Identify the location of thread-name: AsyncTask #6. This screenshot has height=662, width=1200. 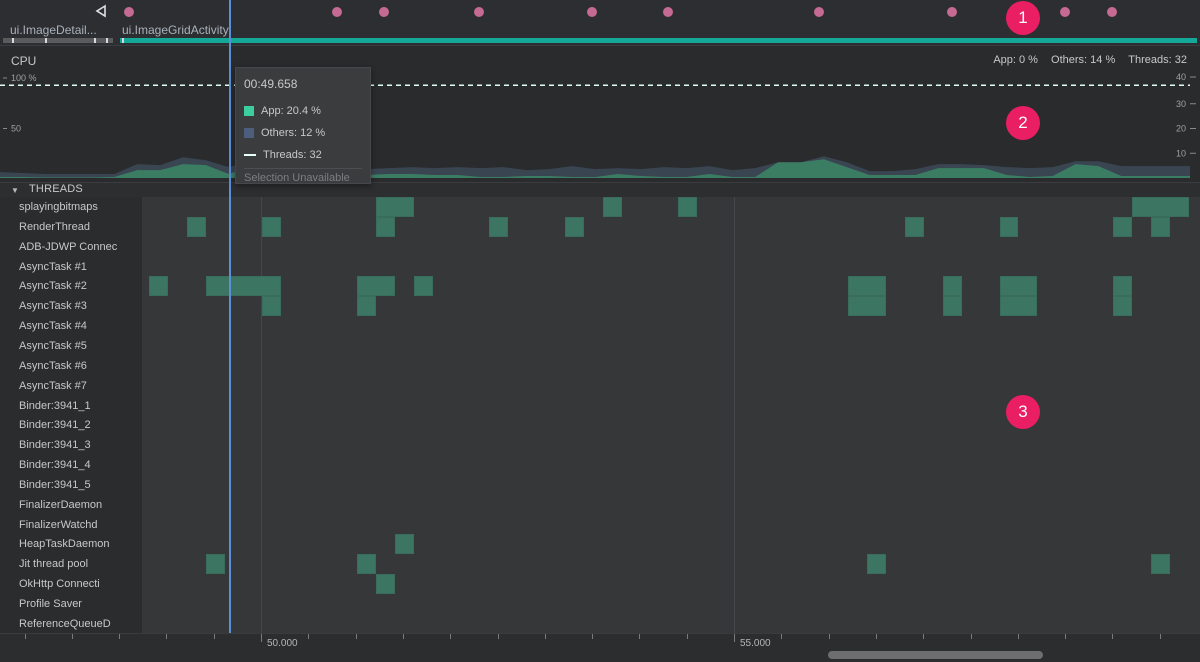
(53, 366).